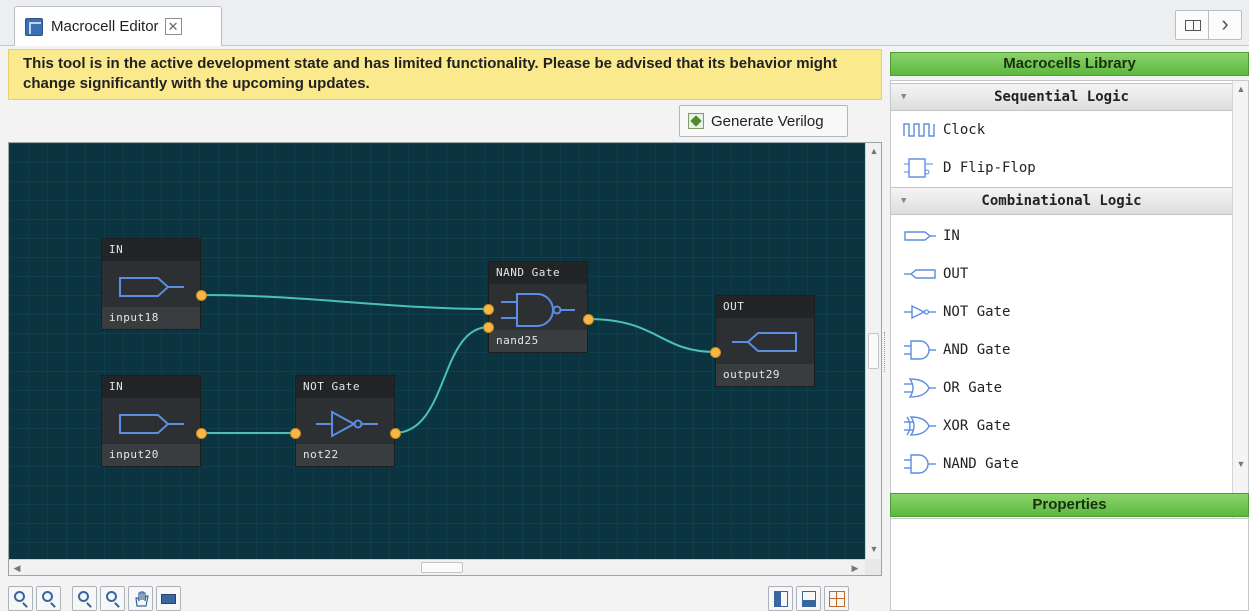 The image size is (1249, 611). I want to click on minimap-icon, so click(168, 599).